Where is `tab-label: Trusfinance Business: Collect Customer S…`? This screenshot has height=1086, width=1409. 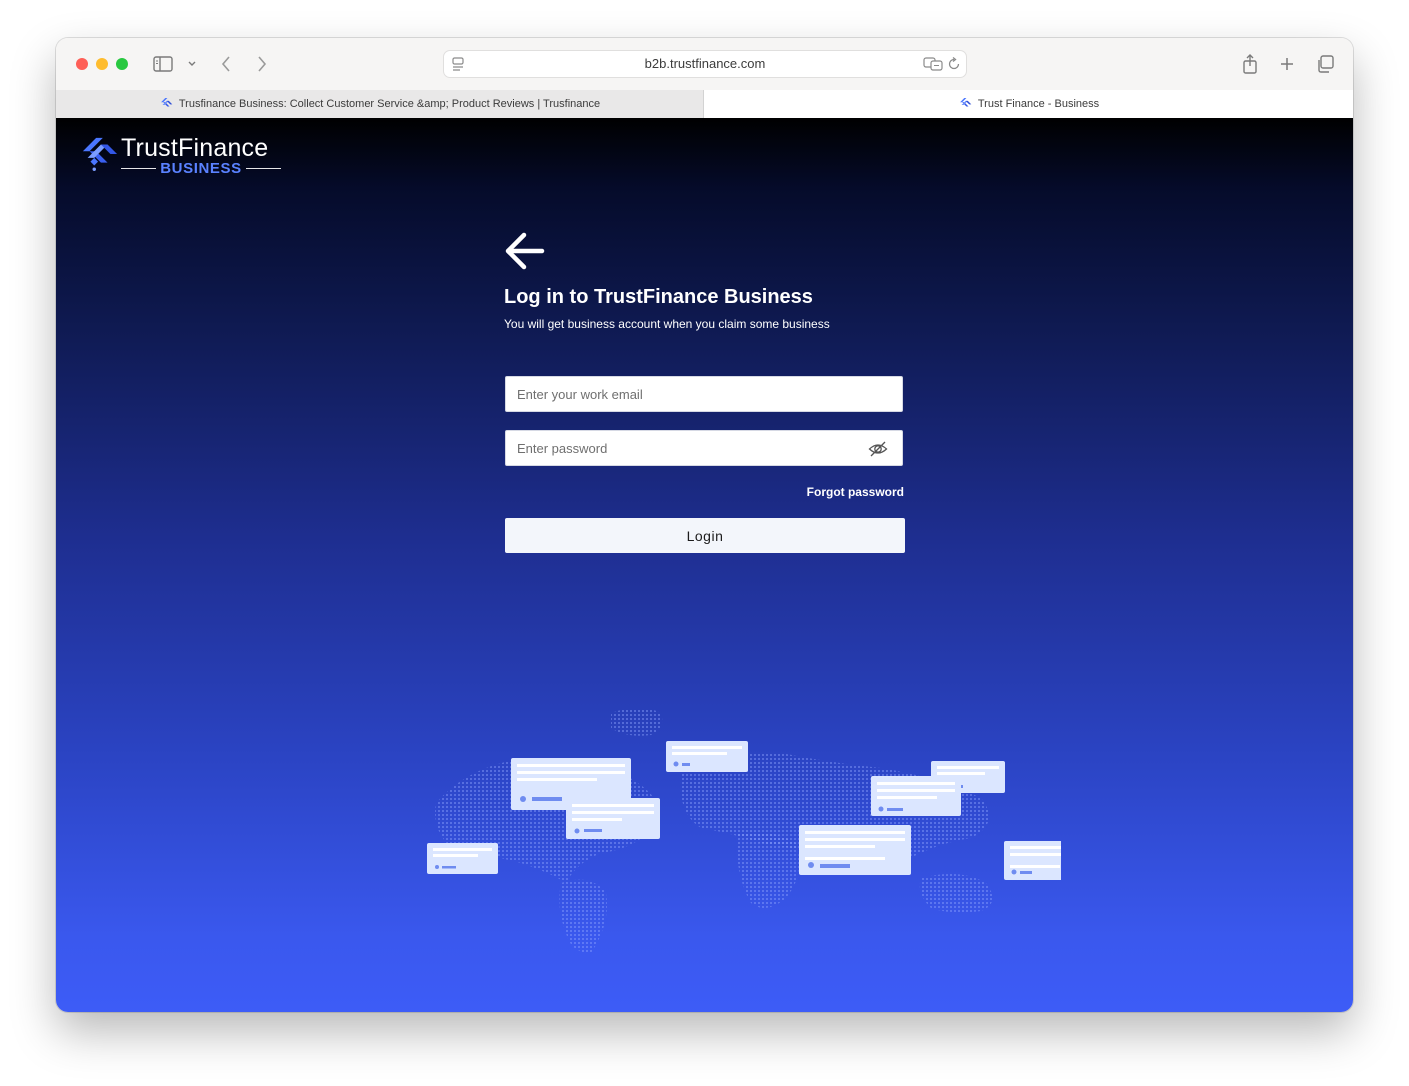 tab-label: Trusfinance Business: Collect Customer S… is located at coordinates (389, 104).